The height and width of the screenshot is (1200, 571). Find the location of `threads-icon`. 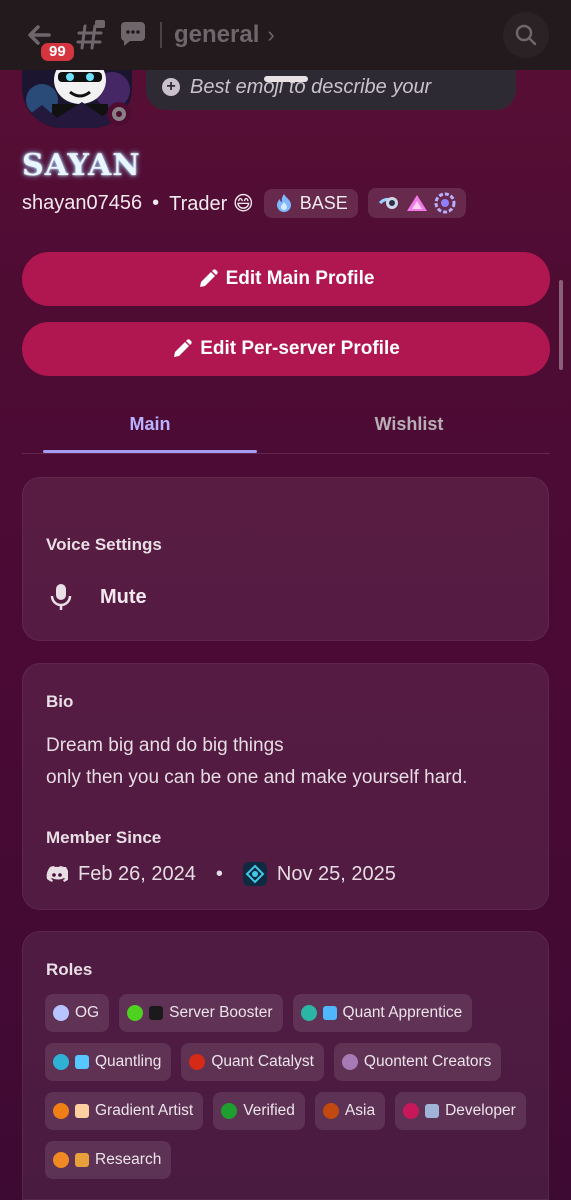

threads-icon is located at coordinates (133, 35).